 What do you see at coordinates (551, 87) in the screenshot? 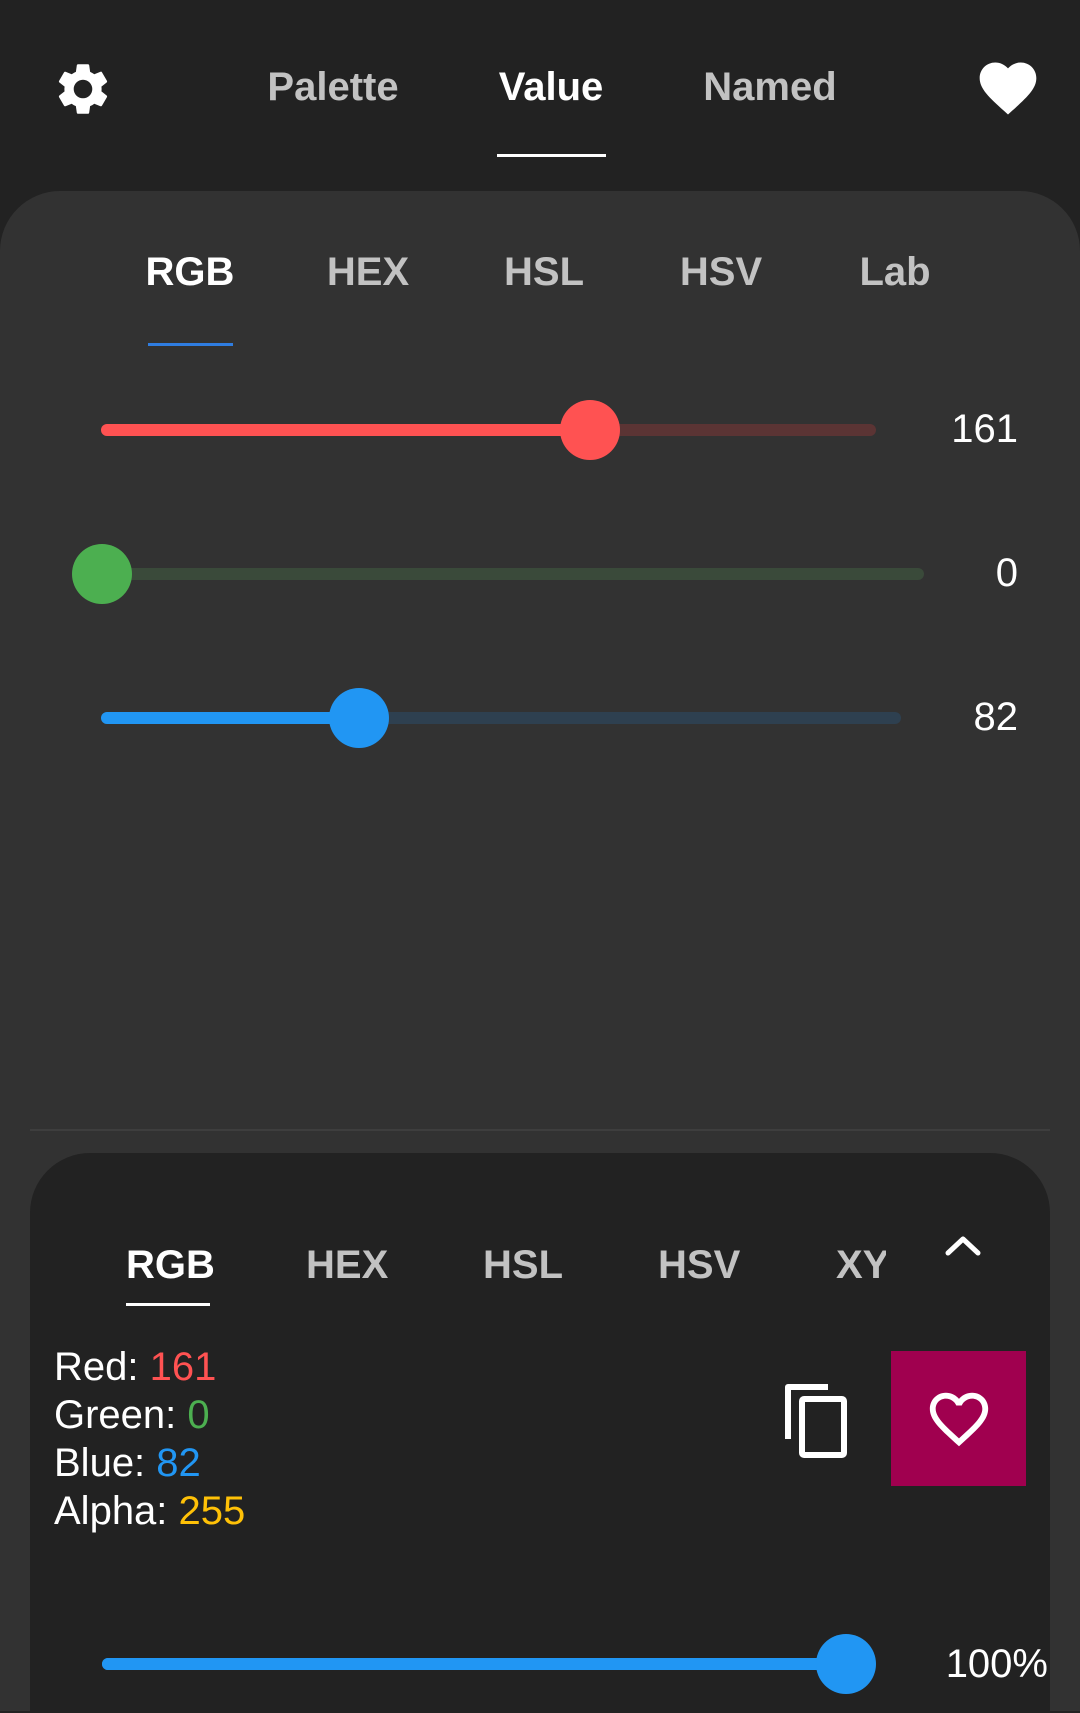
I see `tab-value: Value` at bounding box center [551, 87].